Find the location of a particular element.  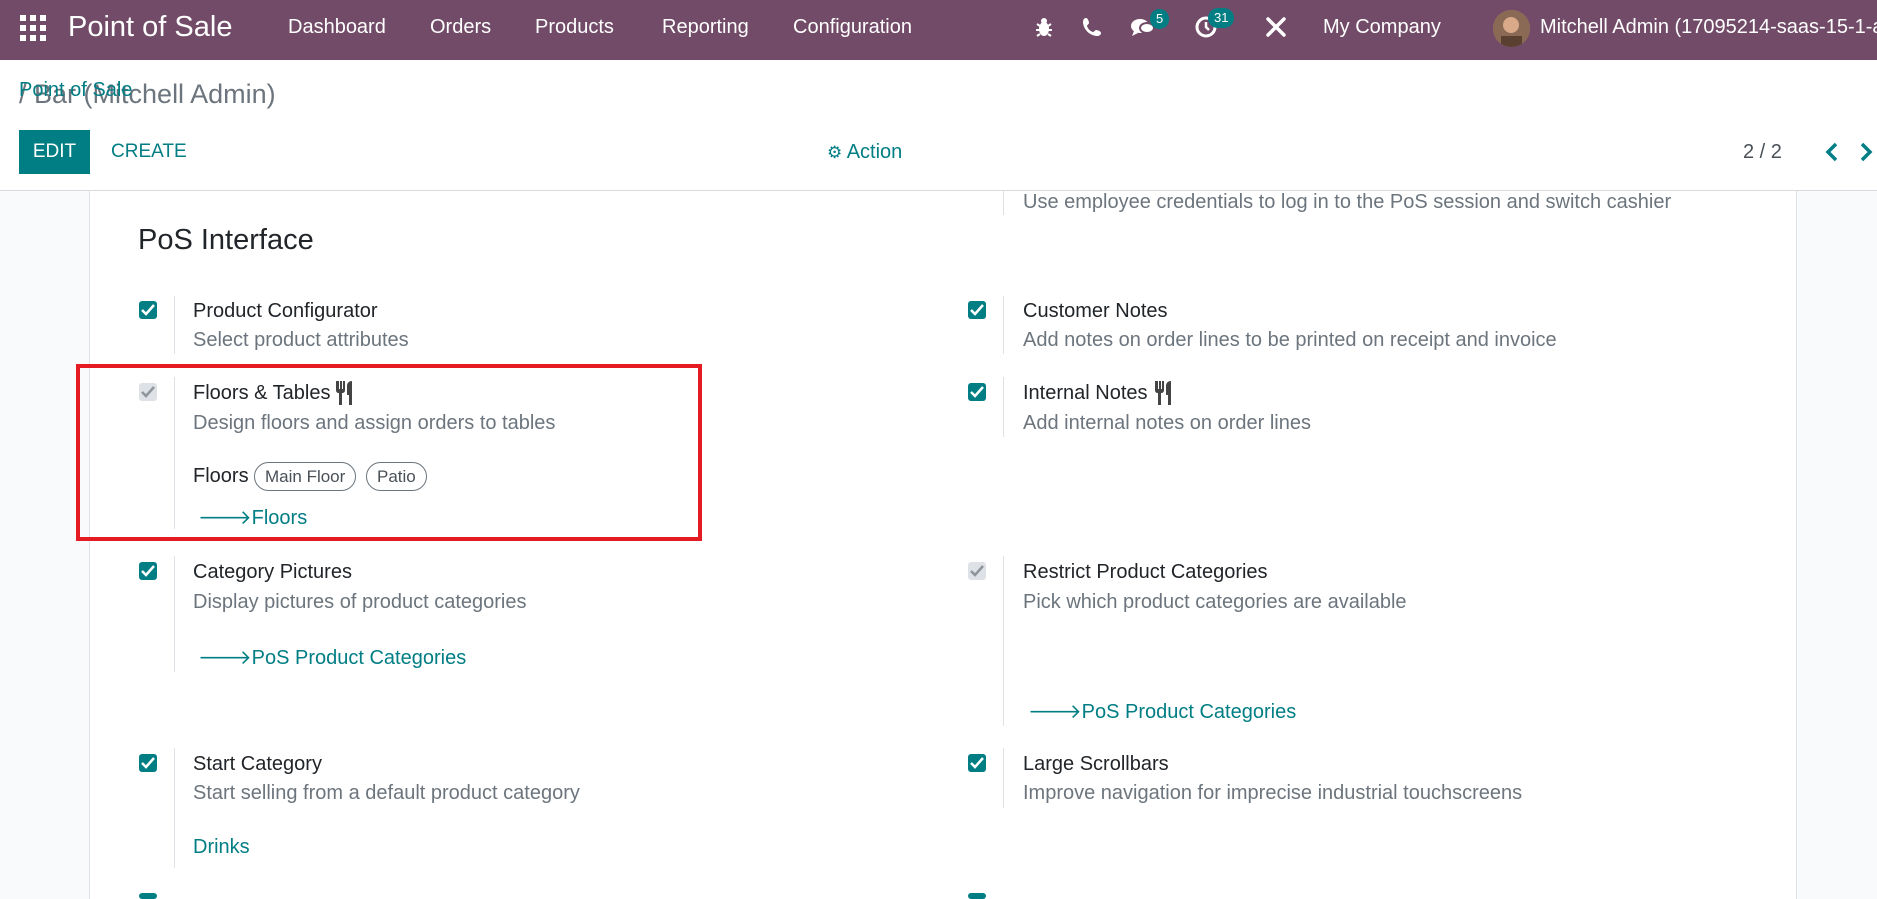

pos-product-categories-link: 🡒PoS Product Categories is located at coordinates (332, 657).